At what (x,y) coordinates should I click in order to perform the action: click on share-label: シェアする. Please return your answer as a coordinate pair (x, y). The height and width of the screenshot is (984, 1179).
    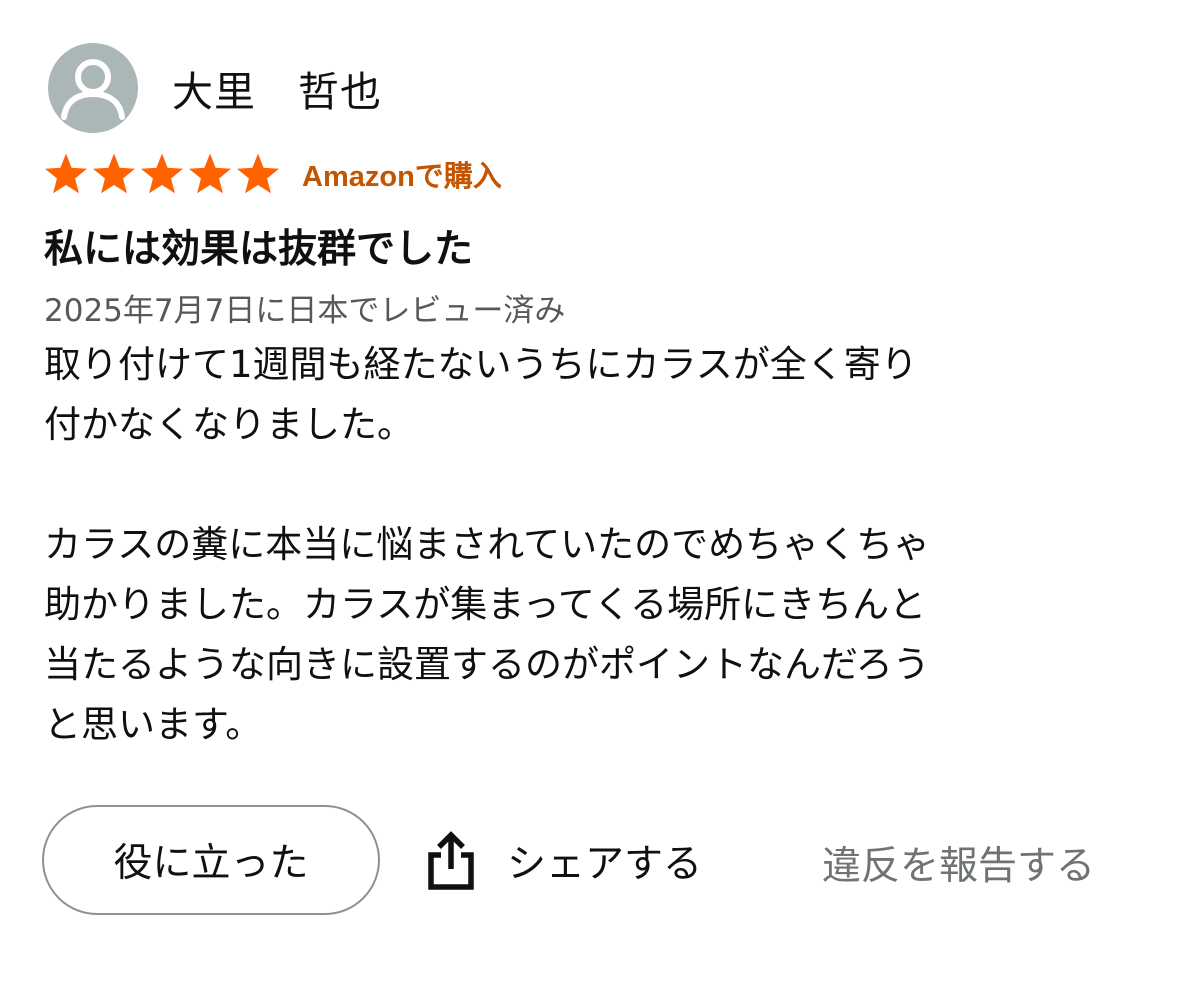
    Looking at the image, I should click on (605, 864).